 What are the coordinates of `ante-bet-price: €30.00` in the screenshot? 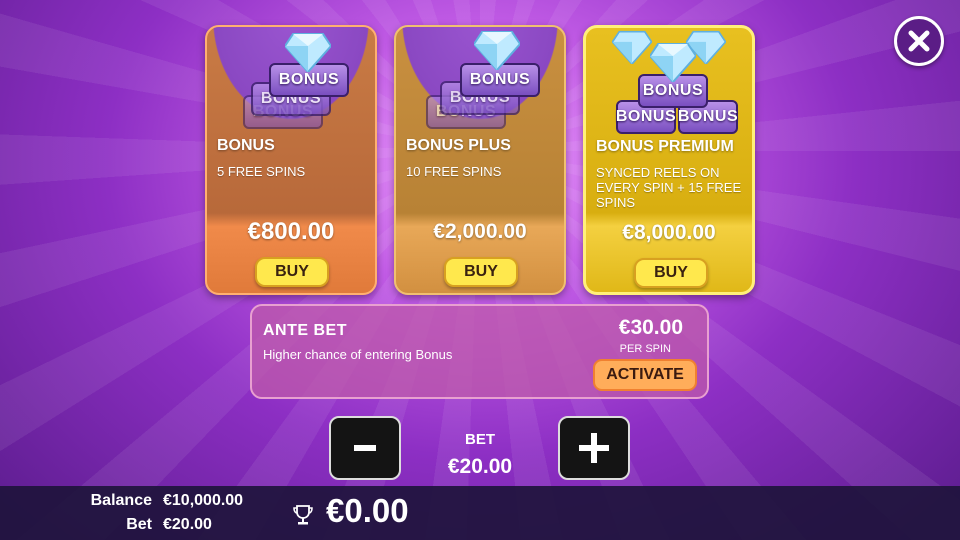 It's located at (650, 327).